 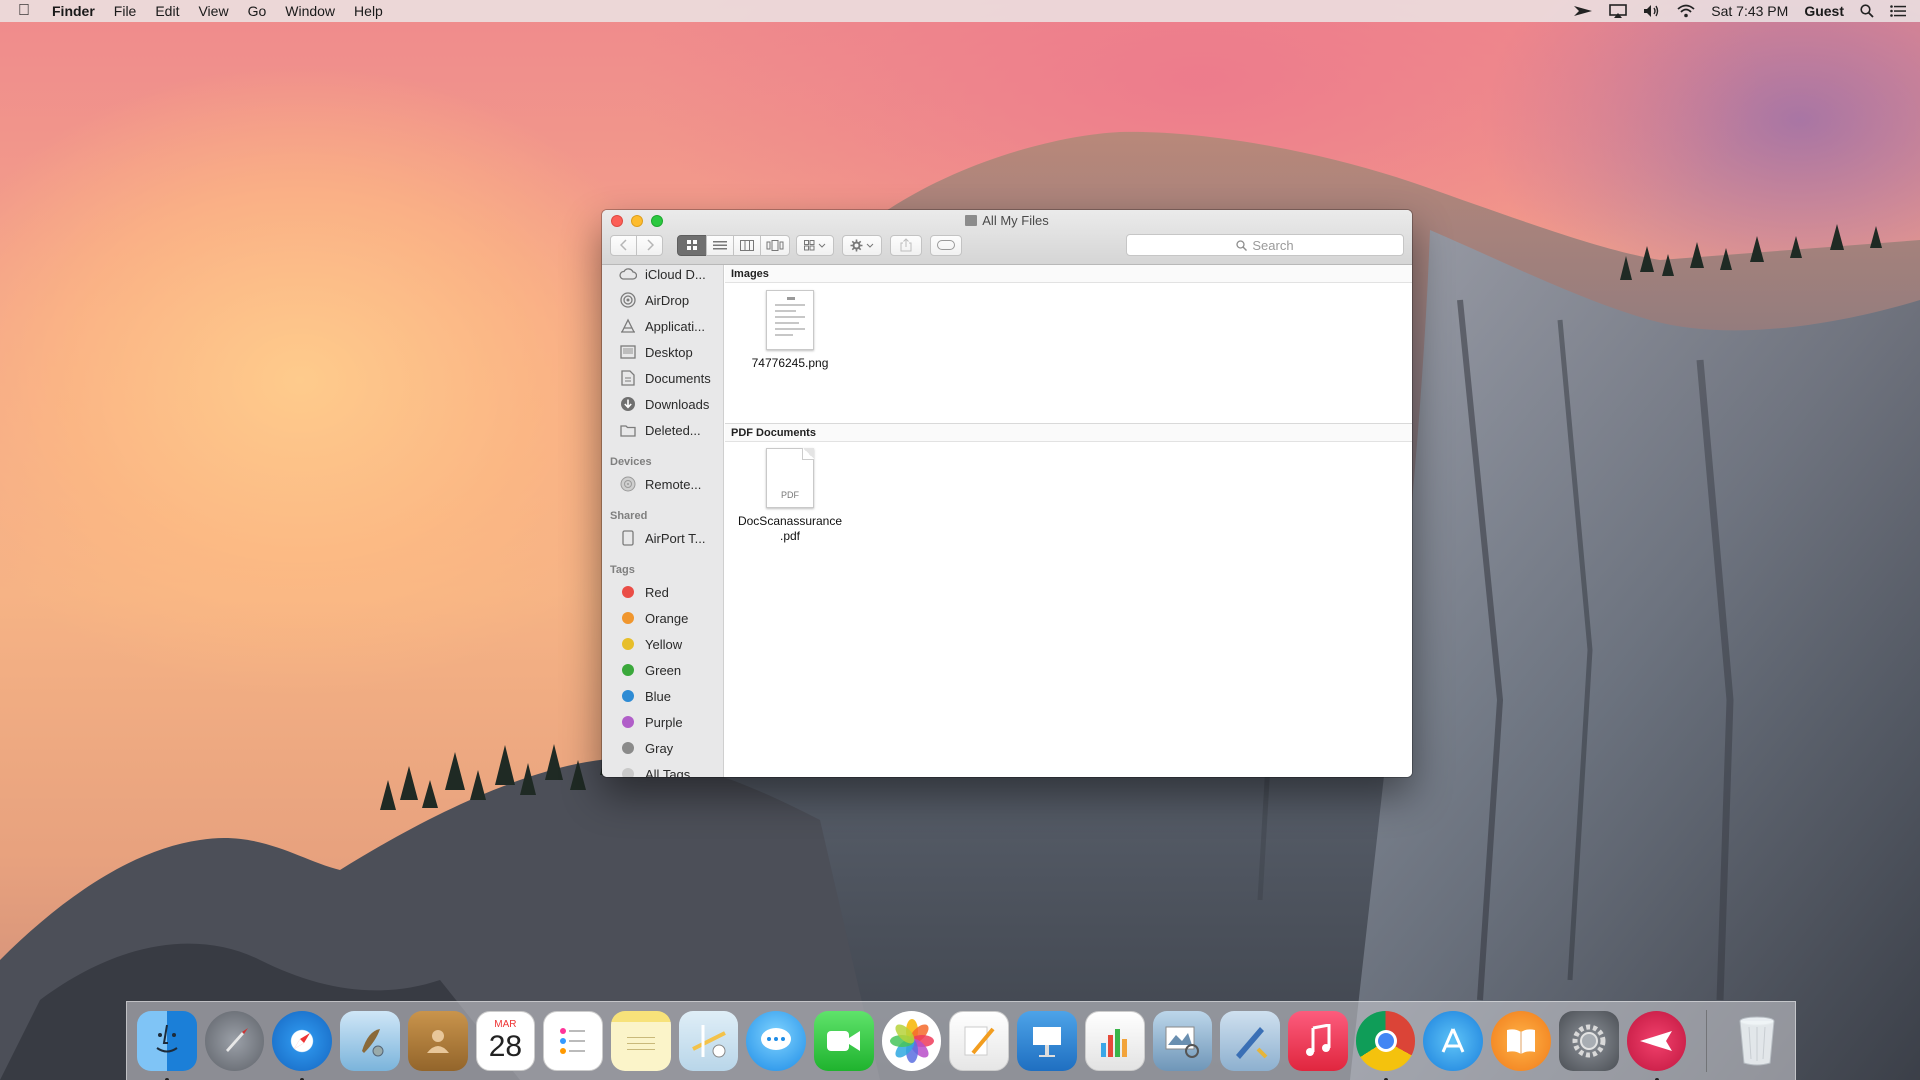 What do you see at coordinates (1583, 11) in the screenshot?
I see `teamviewer-icon` at bounding box center [1583, 11].